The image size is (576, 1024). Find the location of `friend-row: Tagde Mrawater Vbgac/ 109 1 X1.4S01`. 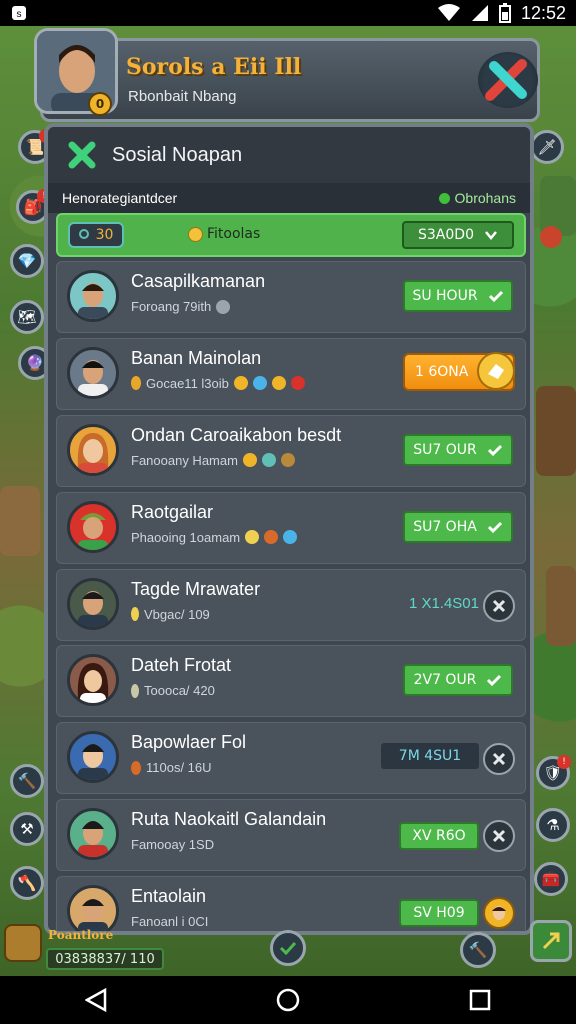

friend-row: Tagde Mrawater Vbgac/ 109 1 X1.4S01 is located at coordinates (291, 604).